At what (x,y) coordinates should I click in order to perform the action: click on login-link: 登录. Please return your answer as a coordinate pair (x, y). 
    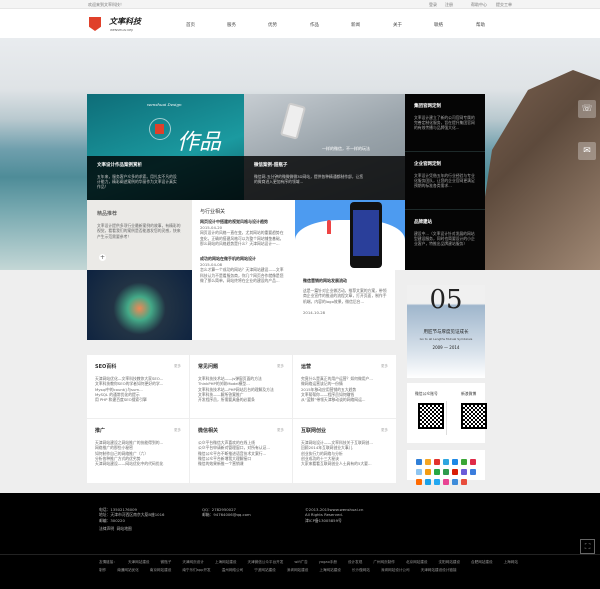
    Looking at the image, I should click on (433, 5).